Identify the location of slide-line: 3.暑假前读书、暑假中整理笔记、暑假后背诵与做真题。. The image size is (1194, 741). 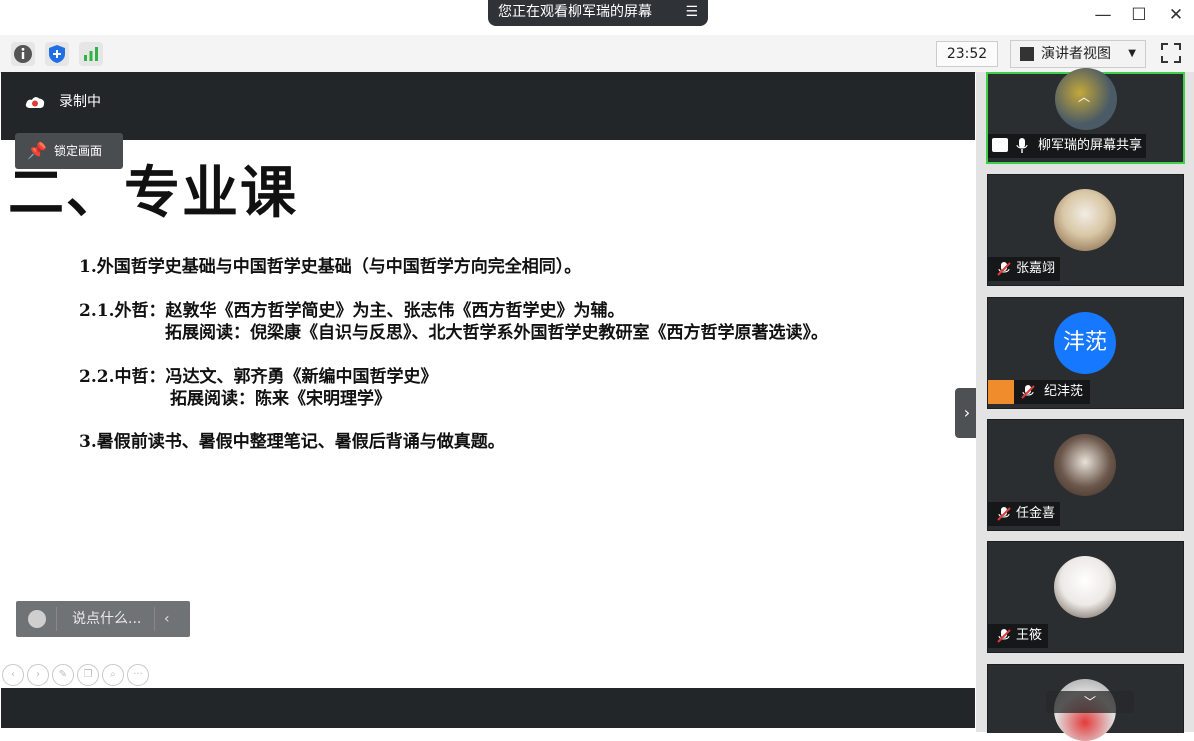
(292, 442).